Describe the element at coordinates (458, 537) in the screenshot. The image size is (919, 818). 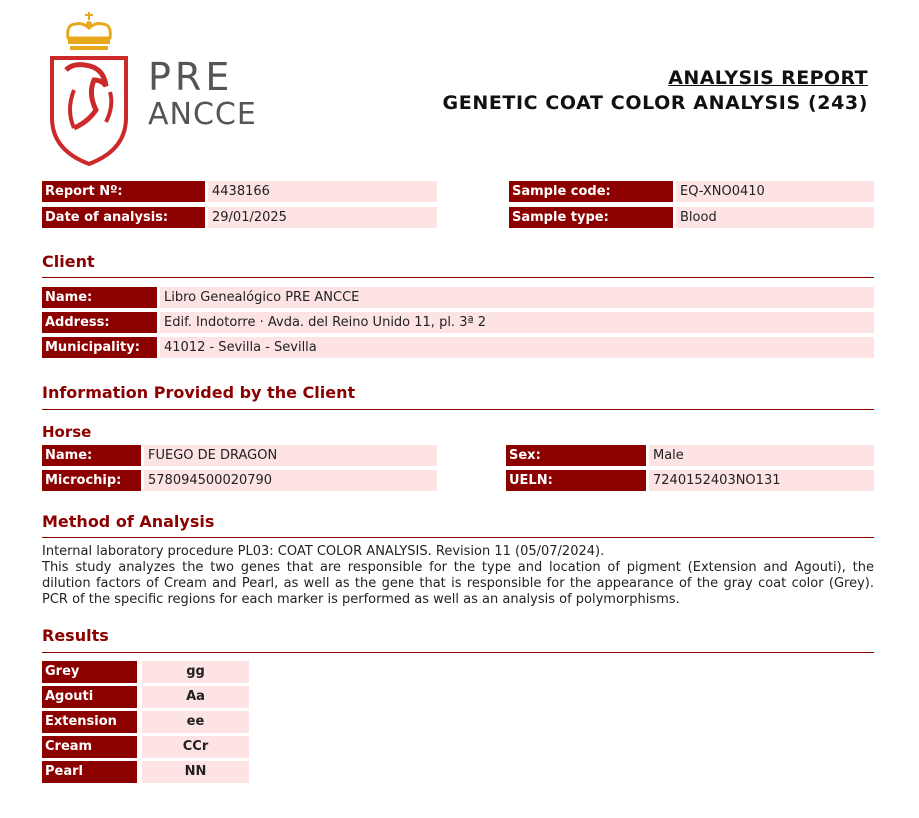
I see `method-divider` at that location.